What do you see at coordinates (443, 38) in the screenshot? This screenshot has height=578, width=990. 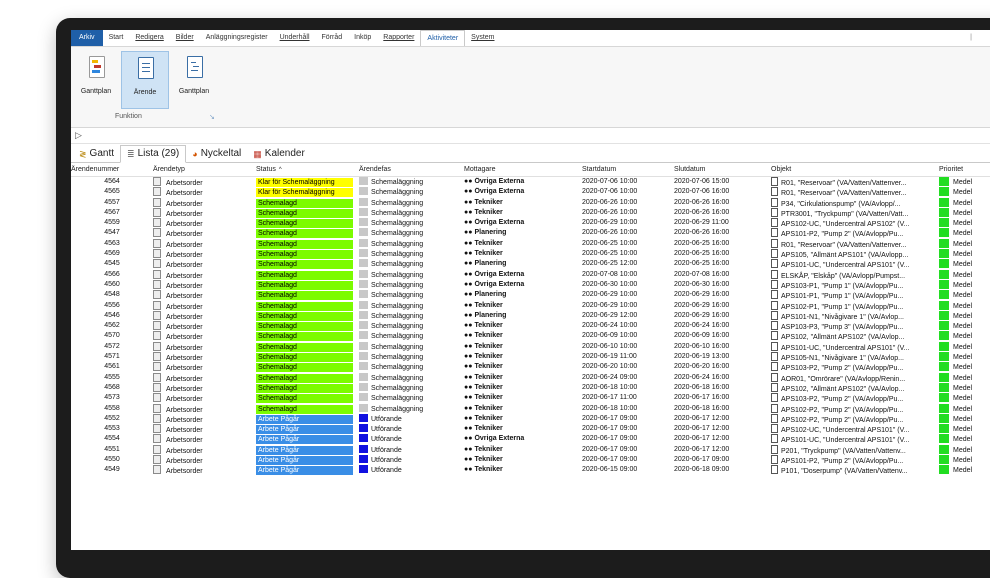 I see `menu-aktiviteter: Aktiviteter` at bounding box center [443, 38].